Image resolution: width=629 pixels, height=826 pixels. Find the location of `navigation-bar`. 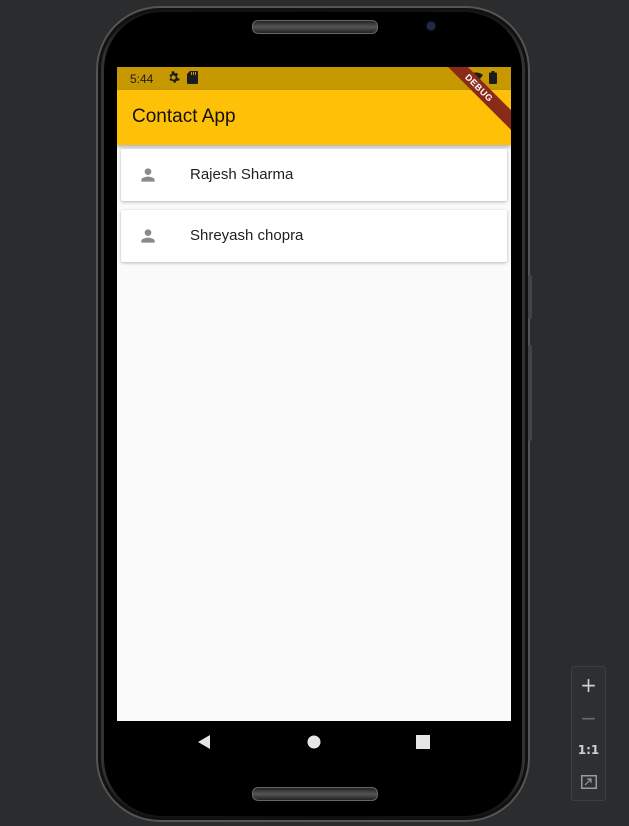

navigation-bar is located at coordinates (314, 744).